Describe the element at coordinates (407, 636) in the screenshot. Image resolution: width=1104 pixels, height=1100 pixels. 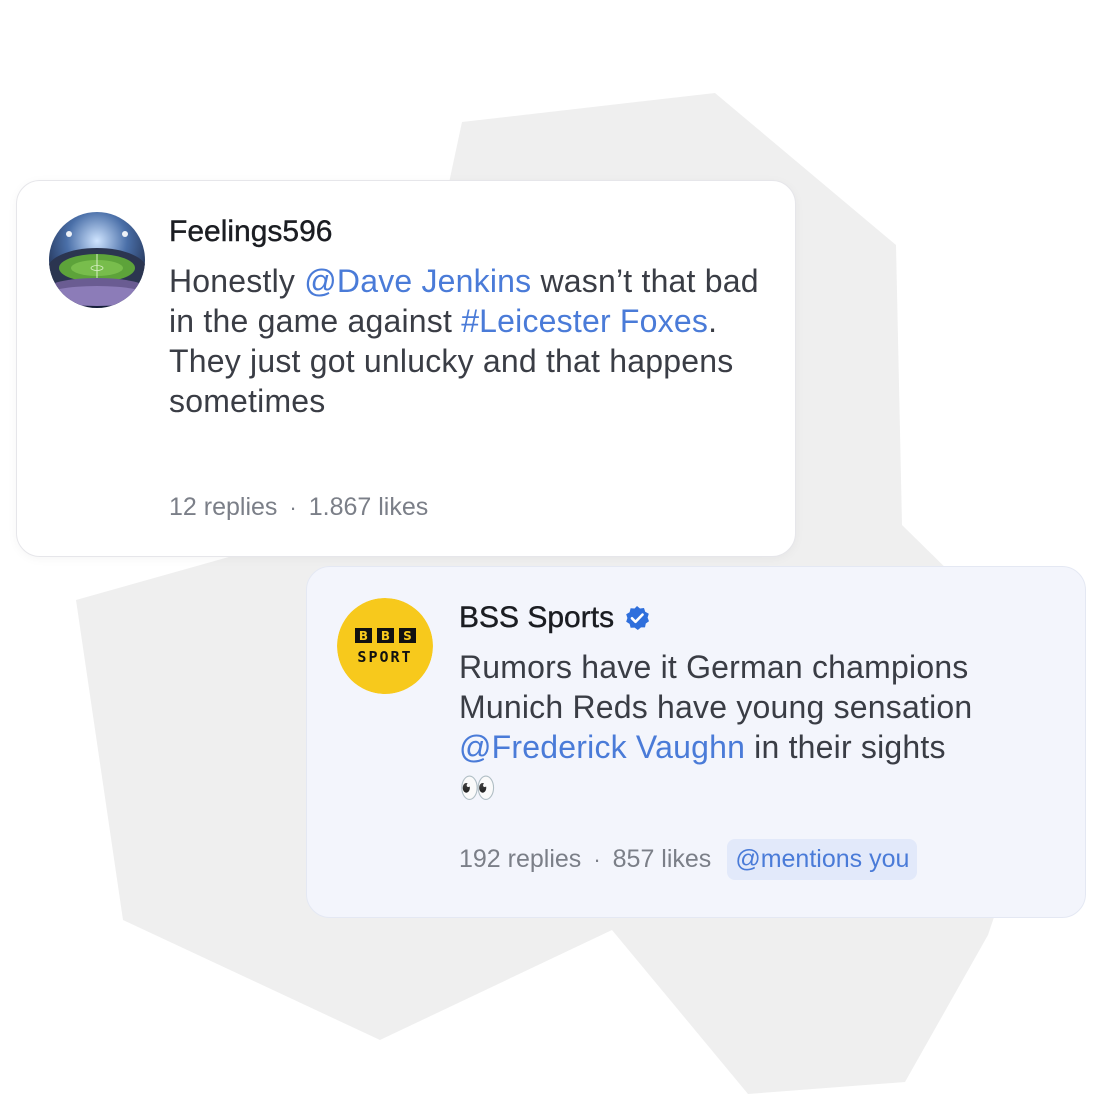
I see `logo-letter: S` at that location.